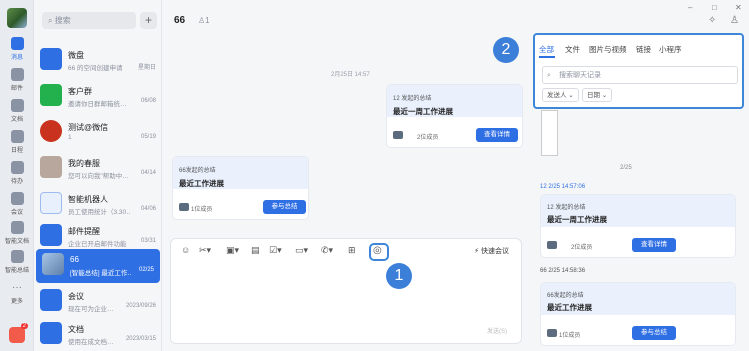 The height and width of the screenshot is (351, 749). I want to click on nav-item-more: ··· 更多, so click(17, 293).